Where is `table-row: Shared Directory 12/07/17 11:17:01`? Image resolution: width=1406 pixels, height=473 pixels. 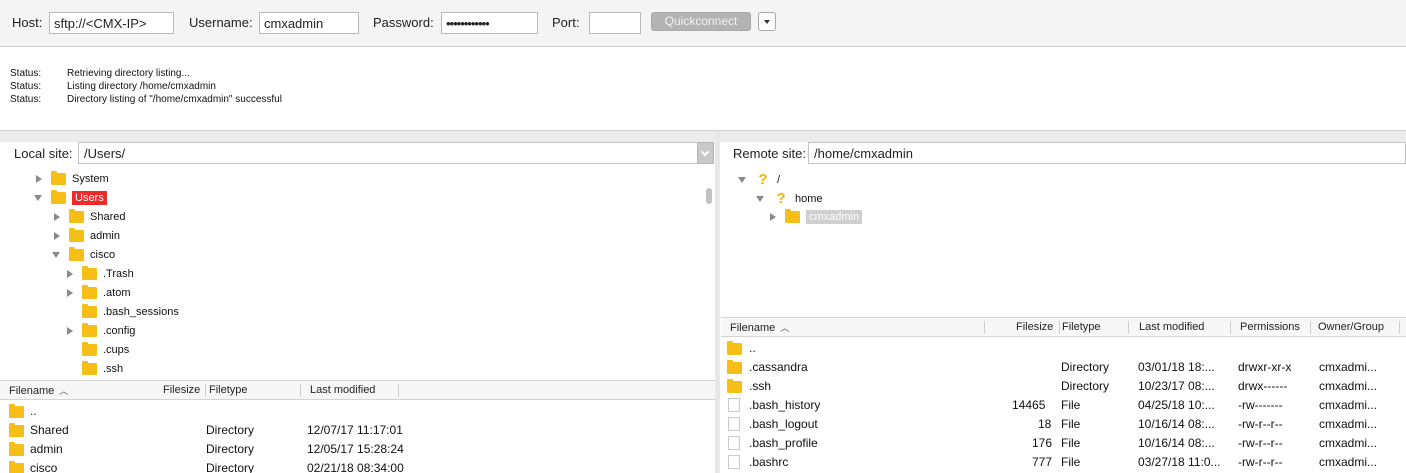 table-row: Shared Directory 12/07/17 11:17:01 is located at coordinates (357, 430).